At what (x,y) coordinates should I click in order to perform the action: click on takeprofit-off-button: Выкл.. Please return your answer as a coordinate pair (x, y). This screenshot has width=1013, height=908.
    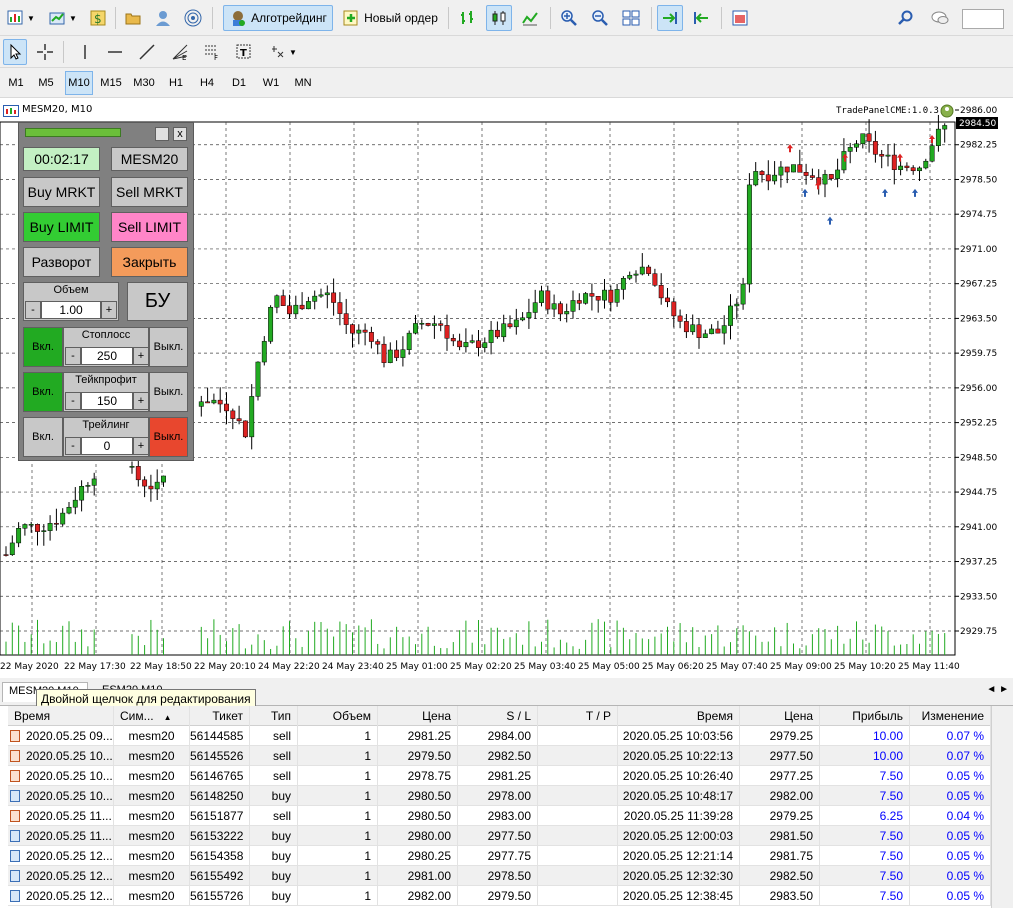
    Looking at the image, I should click on (168, 392).